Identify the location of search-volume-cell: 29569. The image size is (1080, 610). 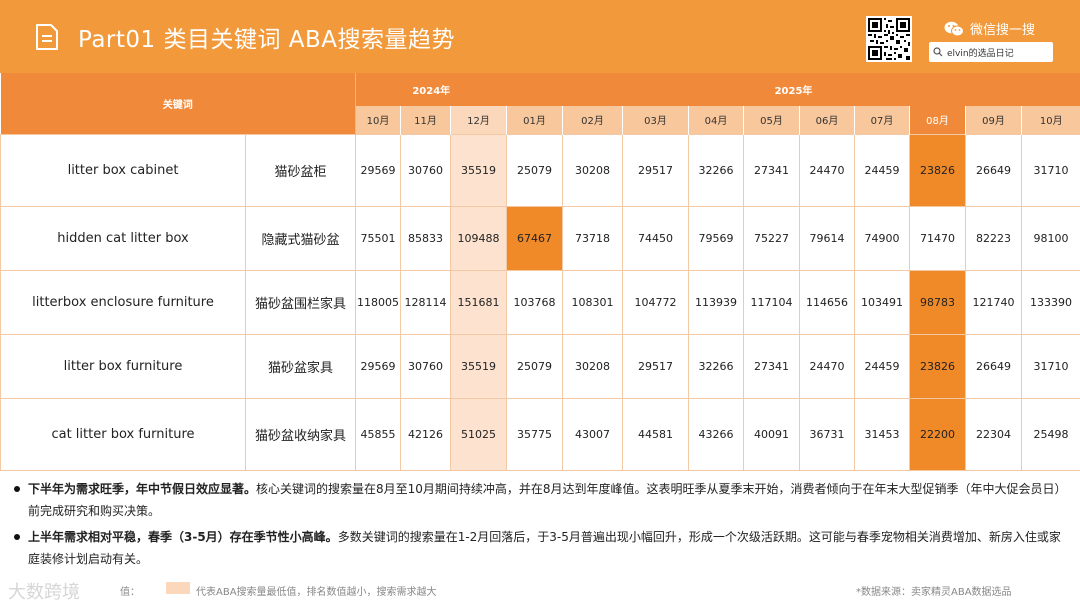
(378, 366).